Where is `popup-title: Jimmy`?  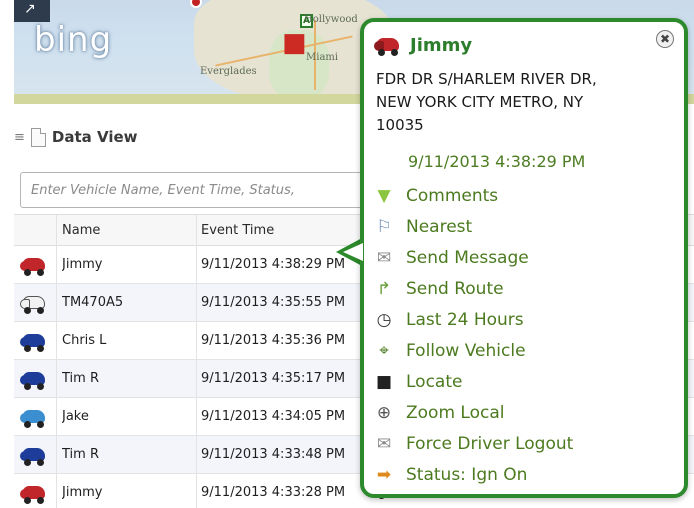 popup-title: Jimmy is located at coordinates (441, 45).